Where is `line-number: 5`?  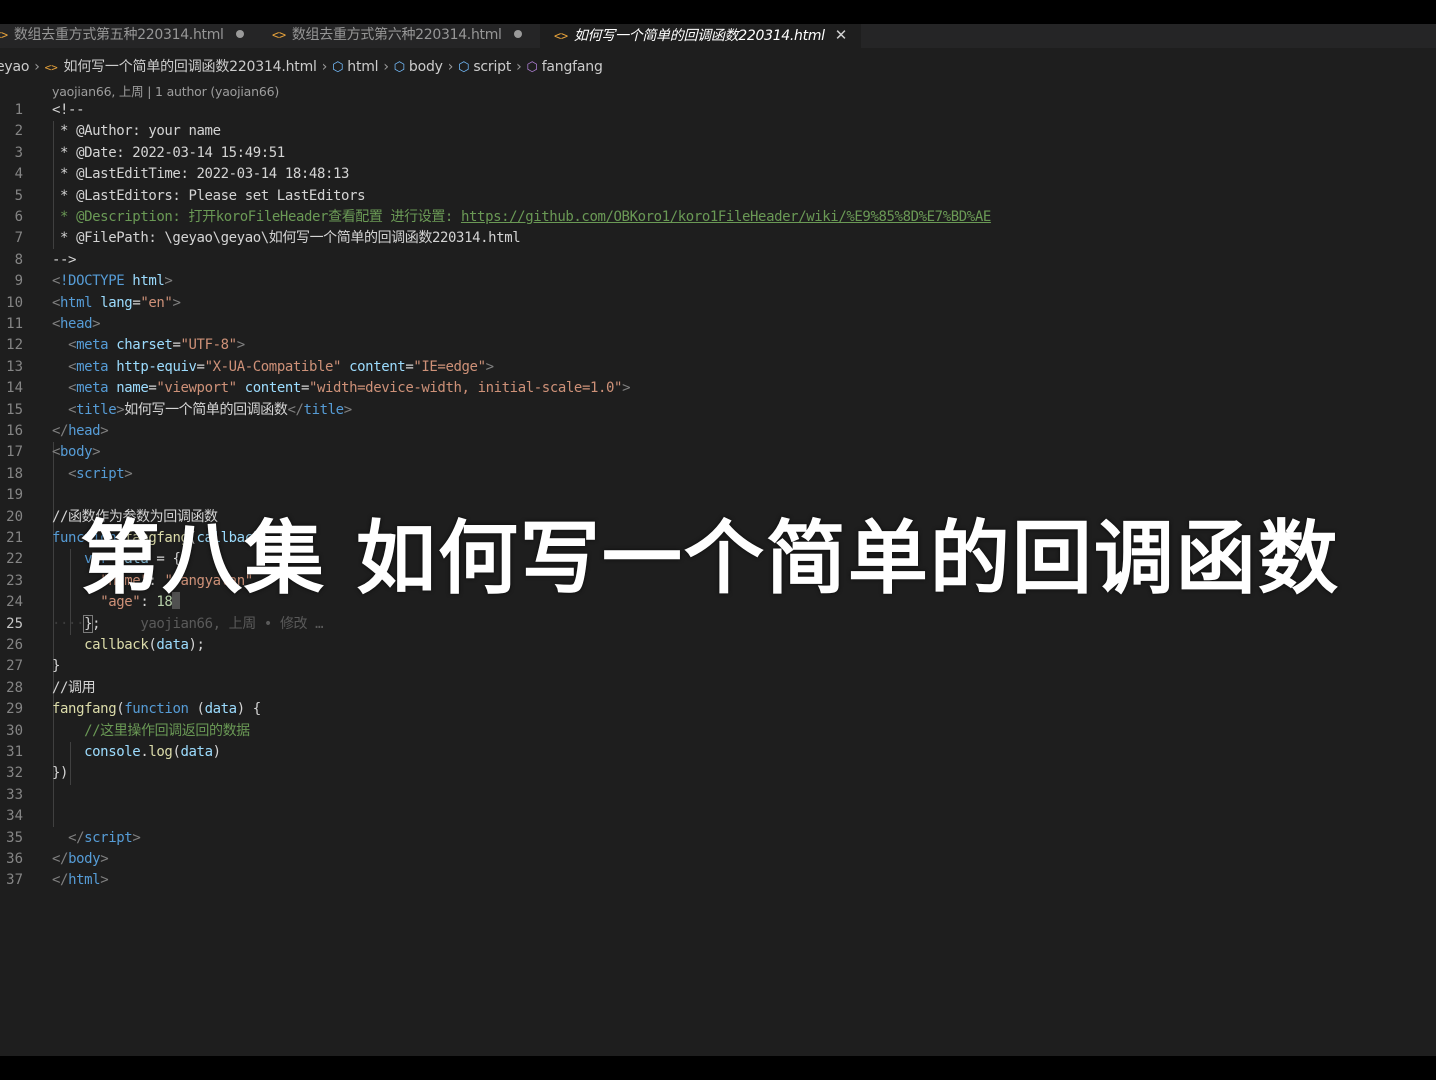 line-number: 5 is located at coordinates (18, 195).